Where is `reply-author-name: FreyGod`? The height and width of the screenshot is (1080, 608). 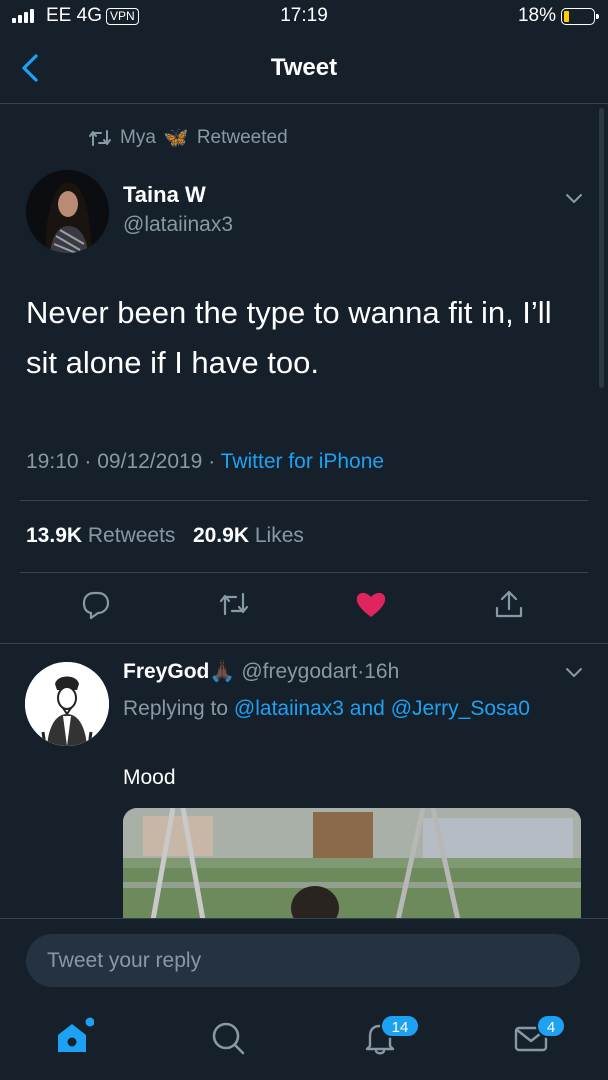 reply-author-name: FreyGod is located at coordinates (166, 671).